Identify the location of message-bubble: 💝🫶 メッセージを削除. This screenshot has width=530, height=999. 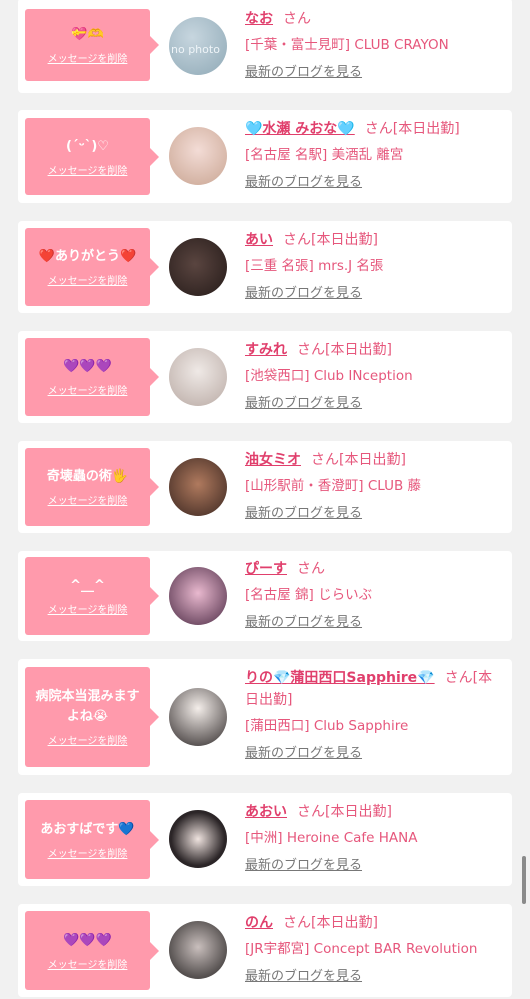
(92, 45).